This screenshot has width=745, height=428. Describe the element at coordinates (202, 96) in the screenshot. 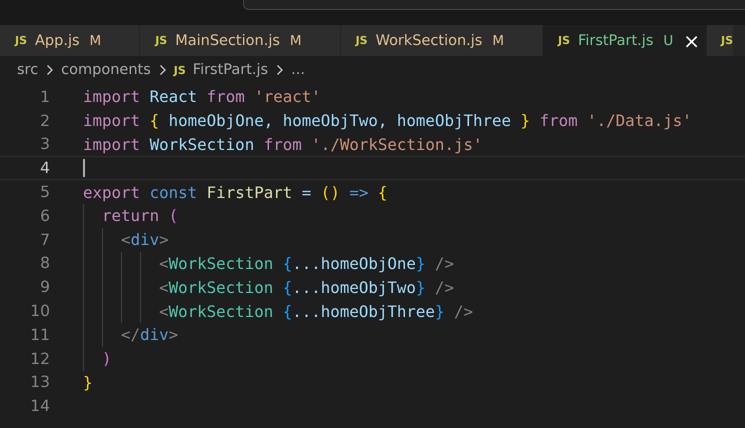

I see `code-line: import React from 'react'` at that location.